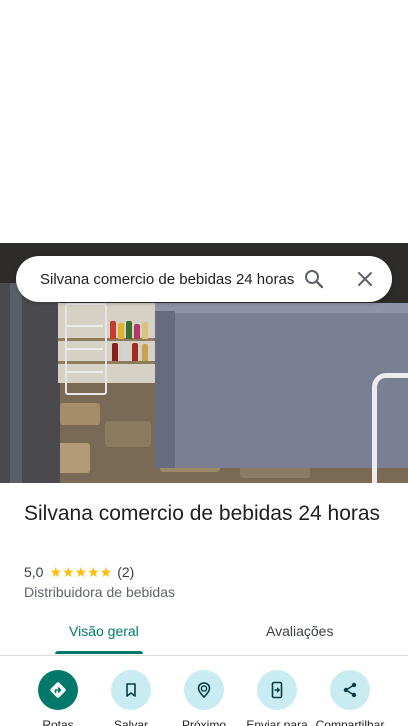  Describe the element at coordinates (165, 389) in the screenshot. I see `photo-counter-side` at that location.